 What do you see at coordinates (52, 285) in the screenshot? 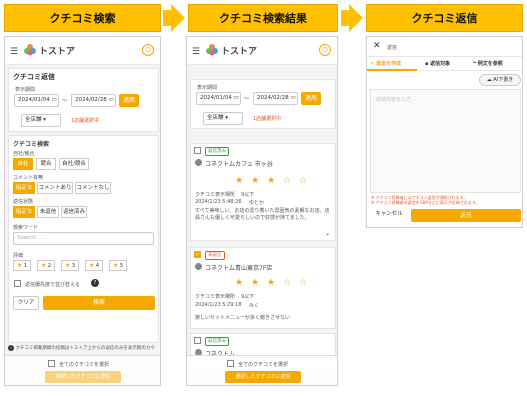
I see `sort-priority-label: 返信優先度で並び替える` at bounding box center [52, 285].